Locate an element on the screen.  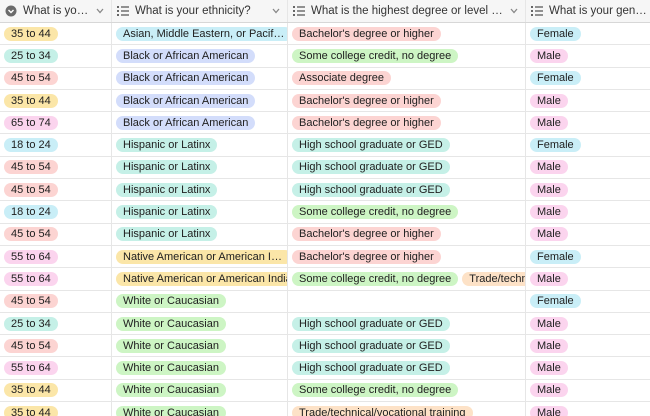
degree-cell: Trade/technical/vocational training is located at coordinates (407, 409).